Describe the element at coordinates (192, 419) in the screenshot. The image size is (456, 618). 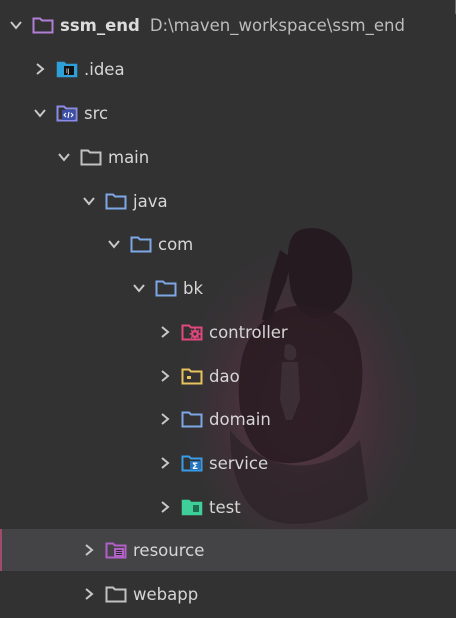
I see `domain-folder-icon` at that location.